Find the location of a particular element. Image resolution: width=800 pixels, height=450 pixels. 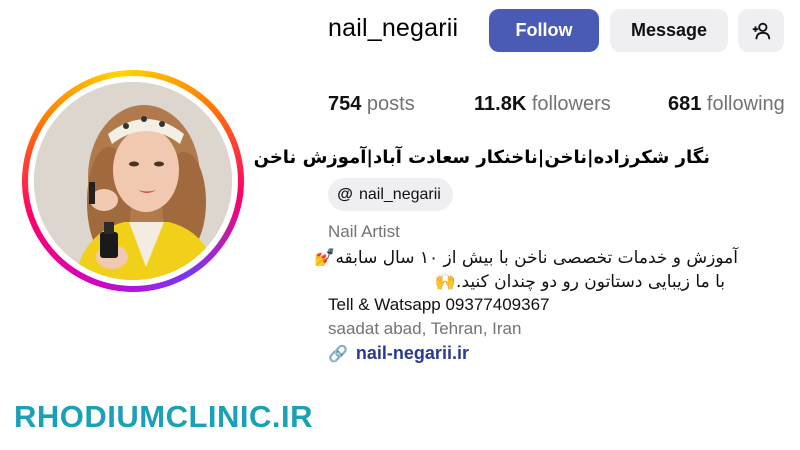

posts-count: 754 posts is located at coordinates (371, 104).